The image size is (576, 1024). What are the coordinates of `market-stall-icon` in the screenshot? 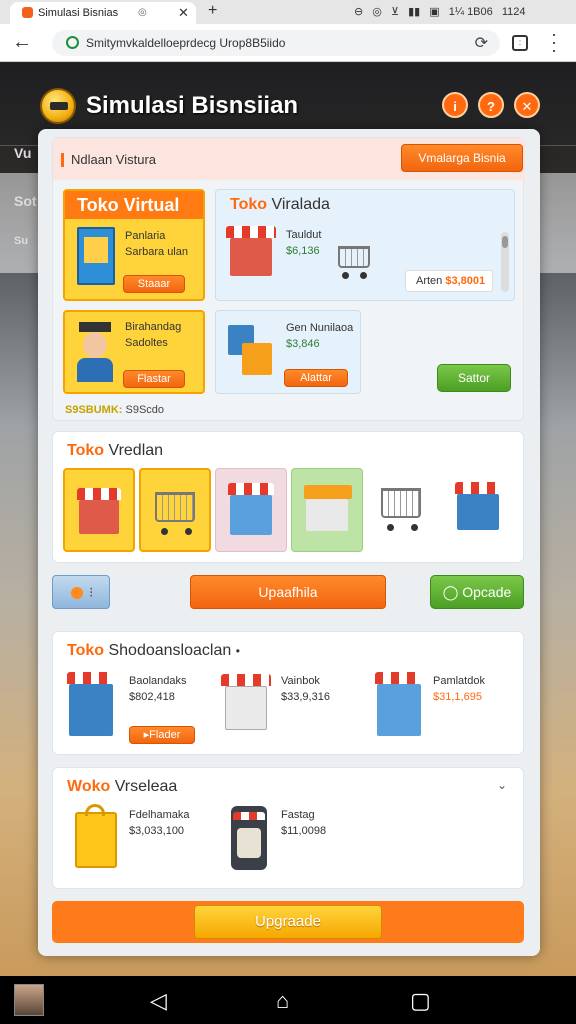 It's located at (246, 707).